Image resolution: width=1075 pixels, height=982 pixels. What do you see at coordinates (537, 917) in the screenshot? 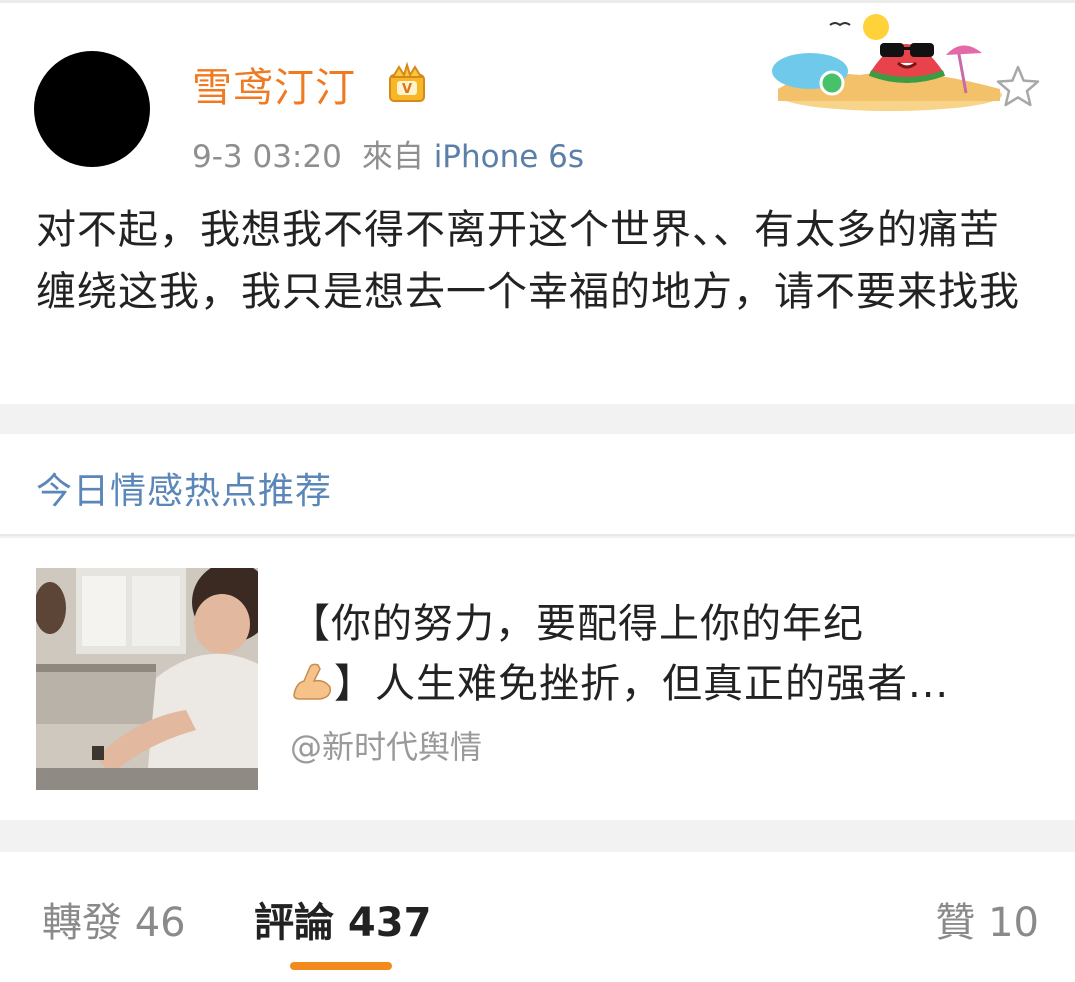
I see `interaction-tabs: 轉發 46 評論 437 贊 10` at bounding box center [537, 917].